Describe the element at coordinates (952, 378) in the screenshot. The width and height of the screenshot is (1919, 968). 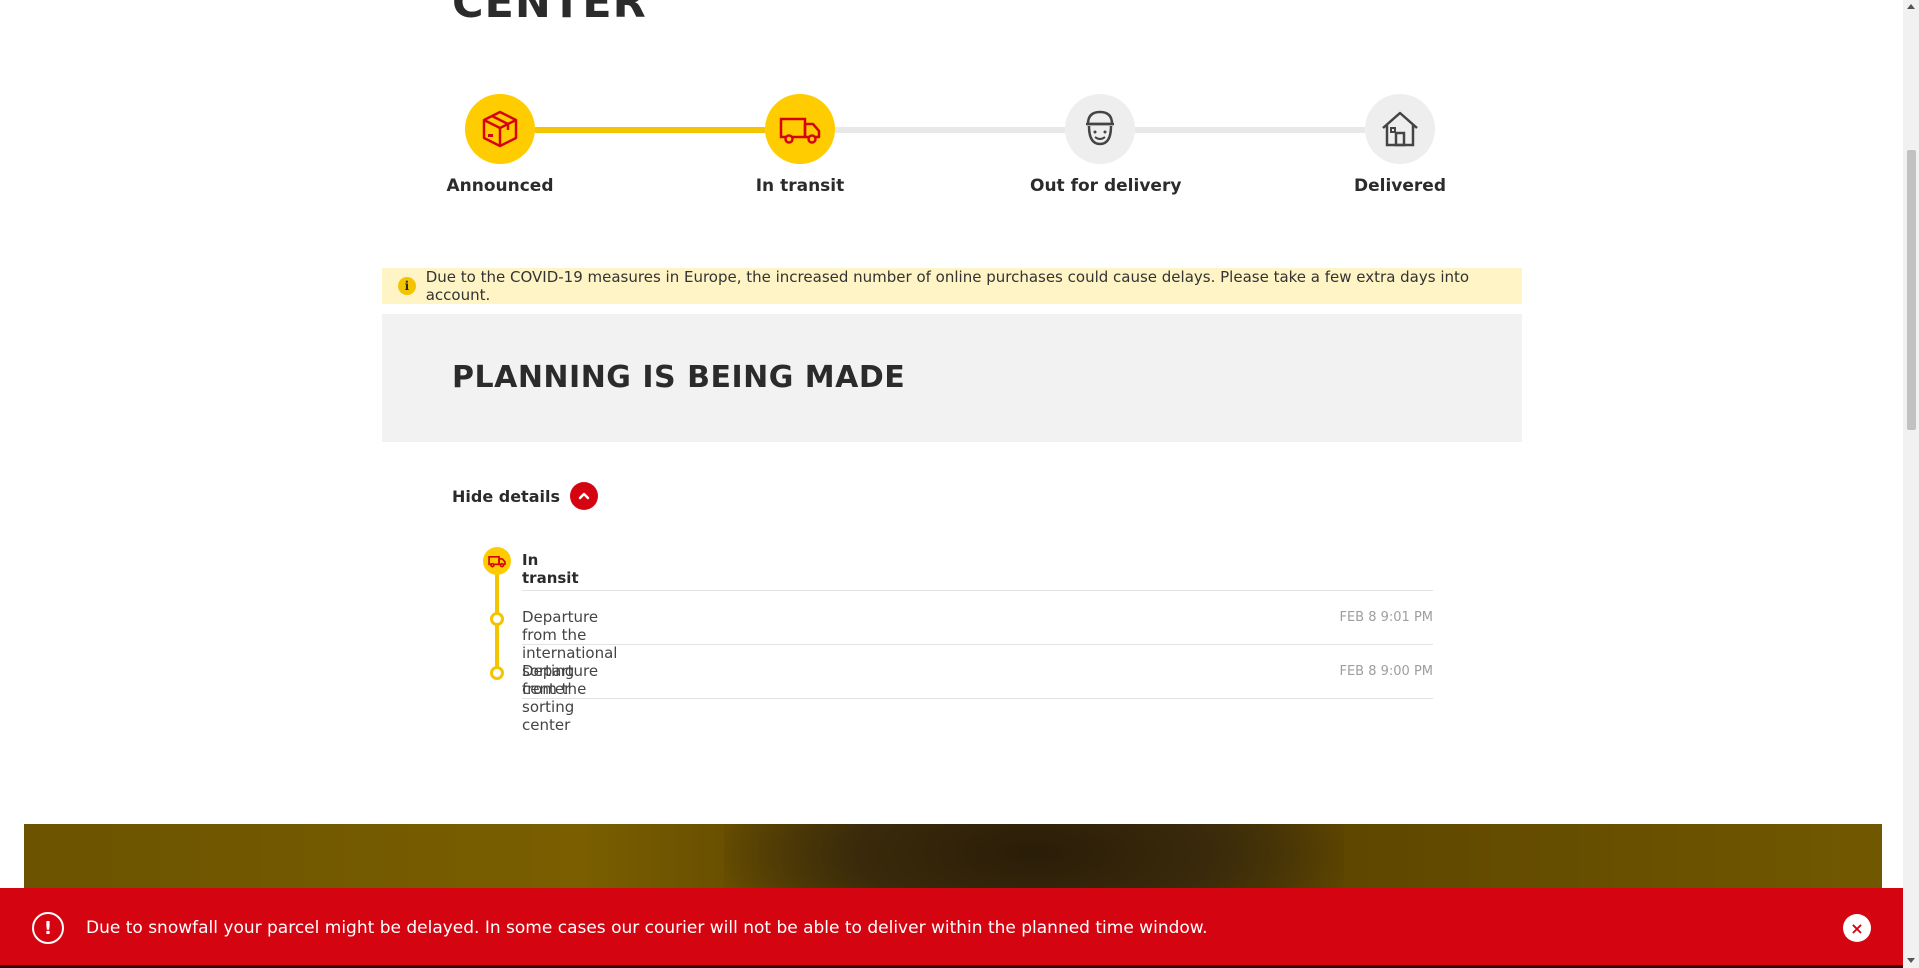
I see `status-panel: PLANNING IS BEING MADE` at that location.